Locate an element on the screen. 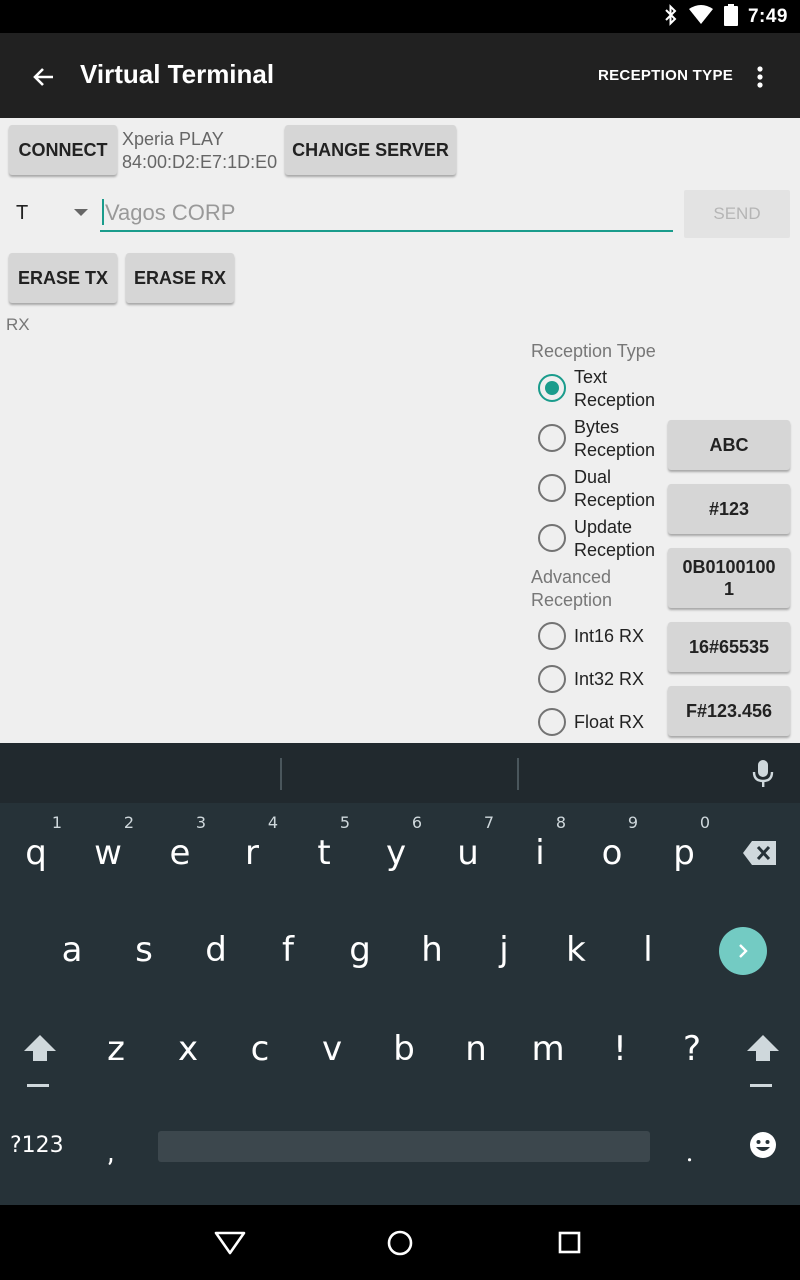 Image resolution: width=800 pixels, height=1280 pixels. key-q: q is located at coordinates (36, 853).